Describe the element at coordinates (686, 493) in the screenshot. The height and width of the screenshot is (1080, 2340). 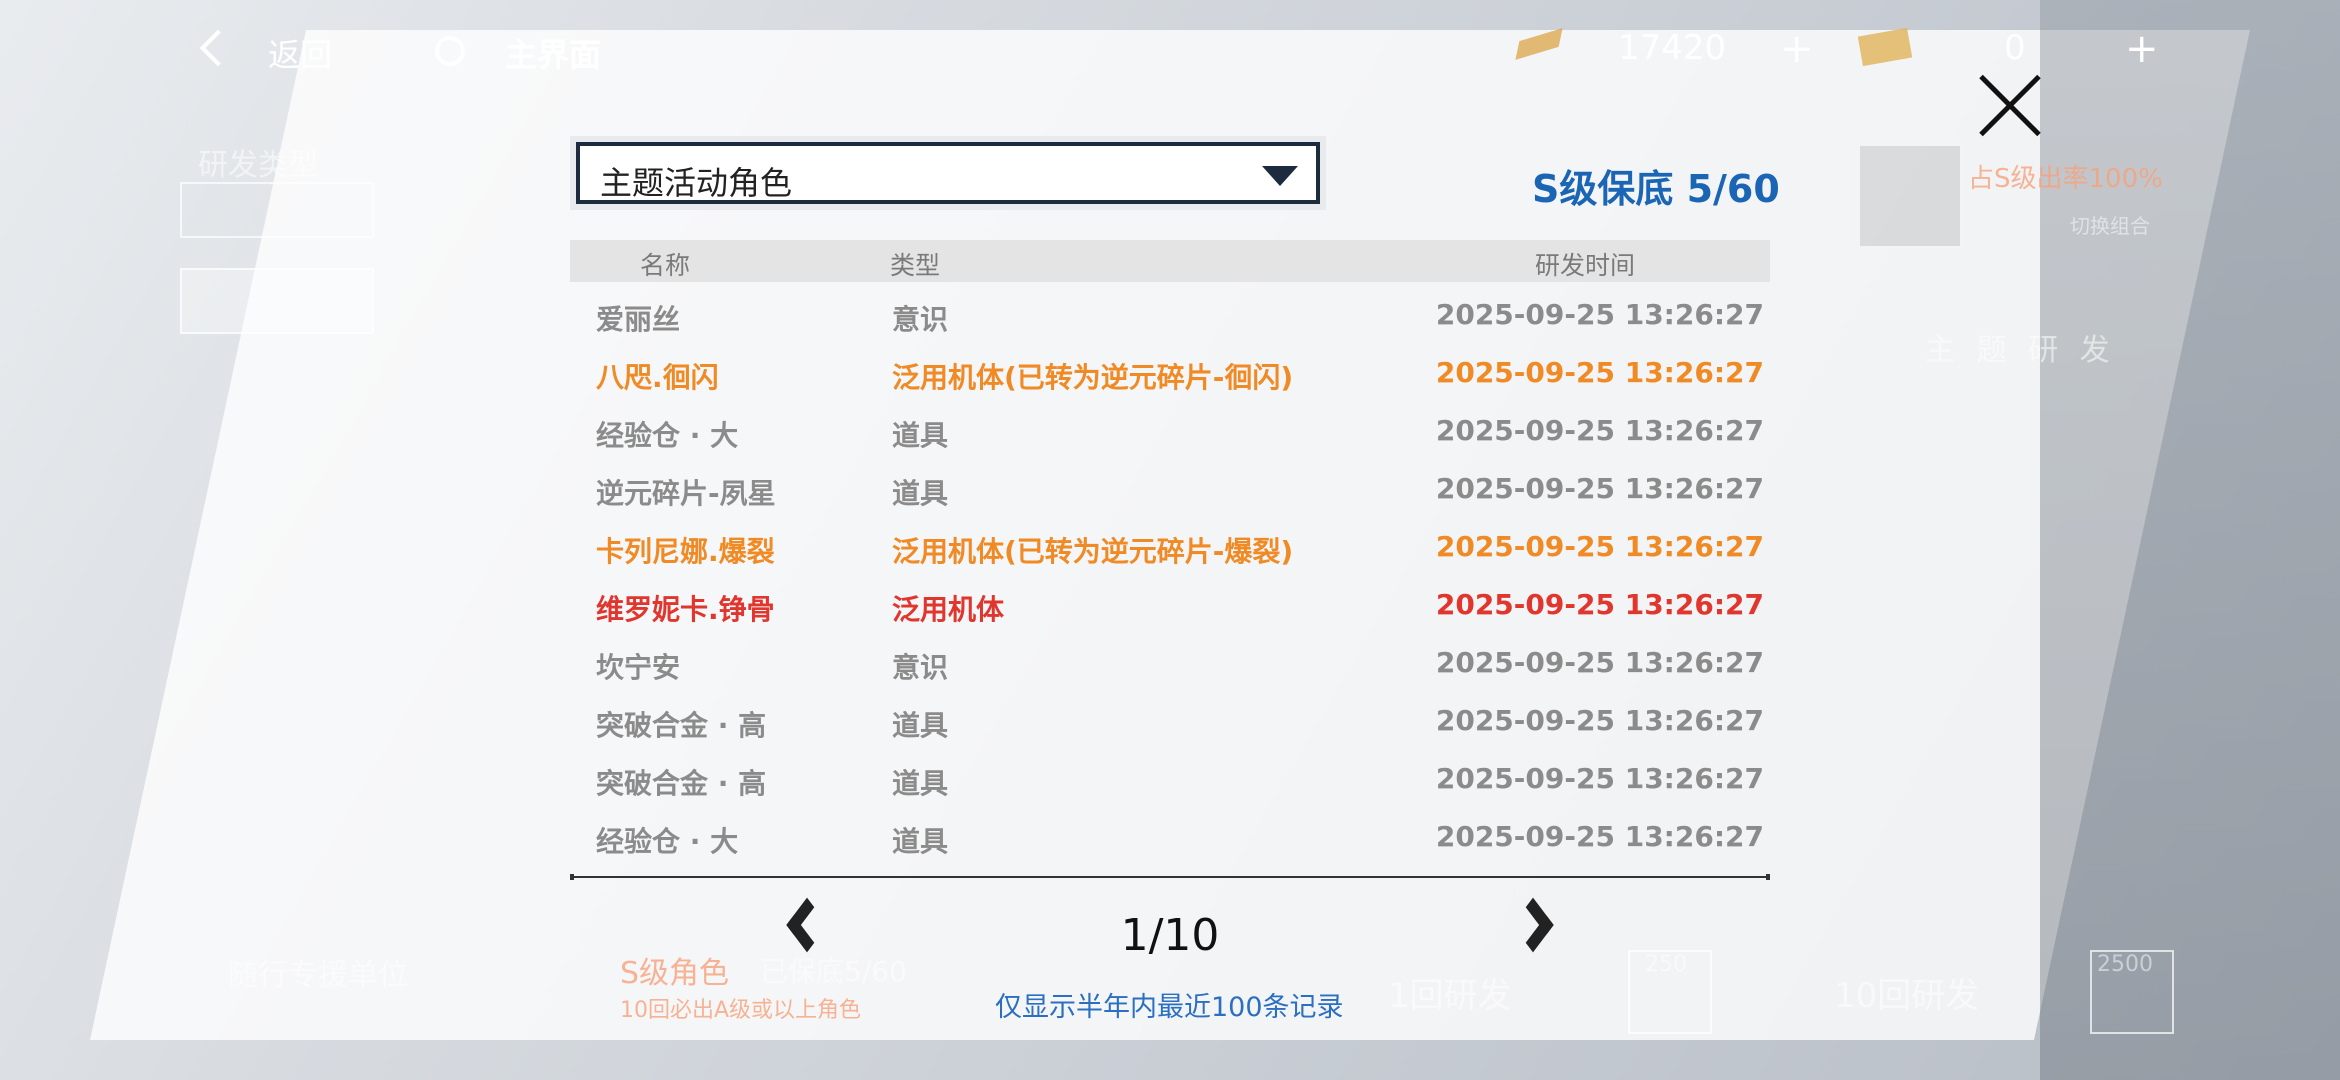
I see `row-name: 逆元碎片-夙星` at that location.